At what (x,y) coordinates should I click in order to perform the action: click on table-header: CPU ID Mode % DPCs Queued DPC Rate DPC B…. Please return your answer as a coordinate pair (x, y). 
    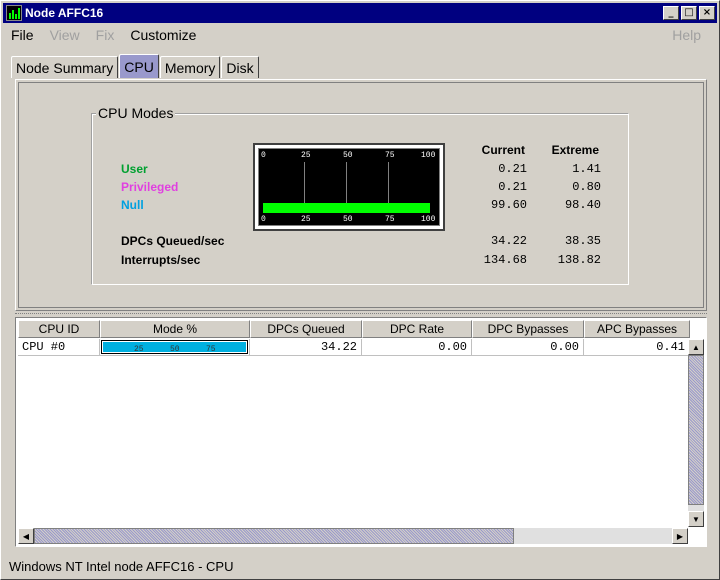
    Looking at the image, I should click on (354, 329).